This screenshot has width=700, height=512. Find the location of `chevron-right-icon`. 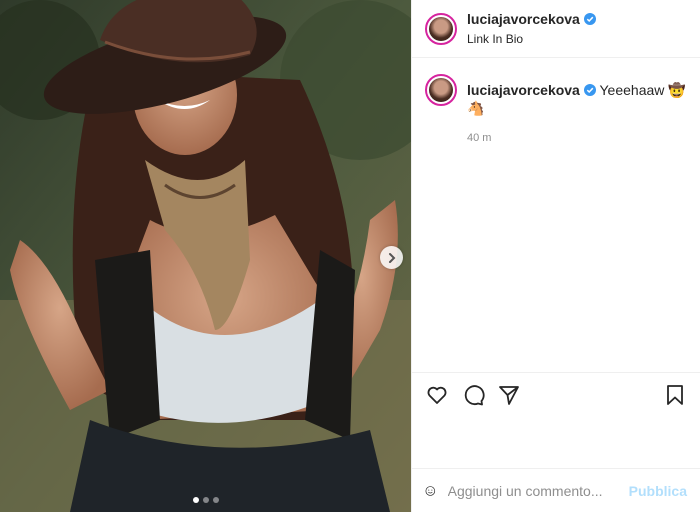

chevron-right-icon is located at coordinates (391, 257).